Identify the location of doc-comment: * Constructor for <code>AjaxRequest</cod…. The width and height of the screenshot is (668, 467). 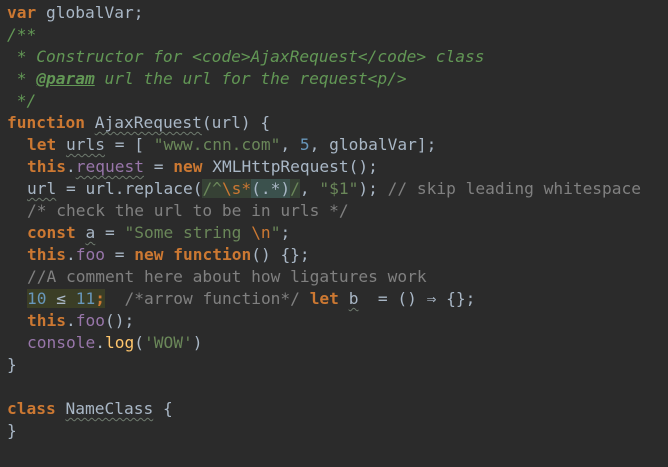
(246, 56).